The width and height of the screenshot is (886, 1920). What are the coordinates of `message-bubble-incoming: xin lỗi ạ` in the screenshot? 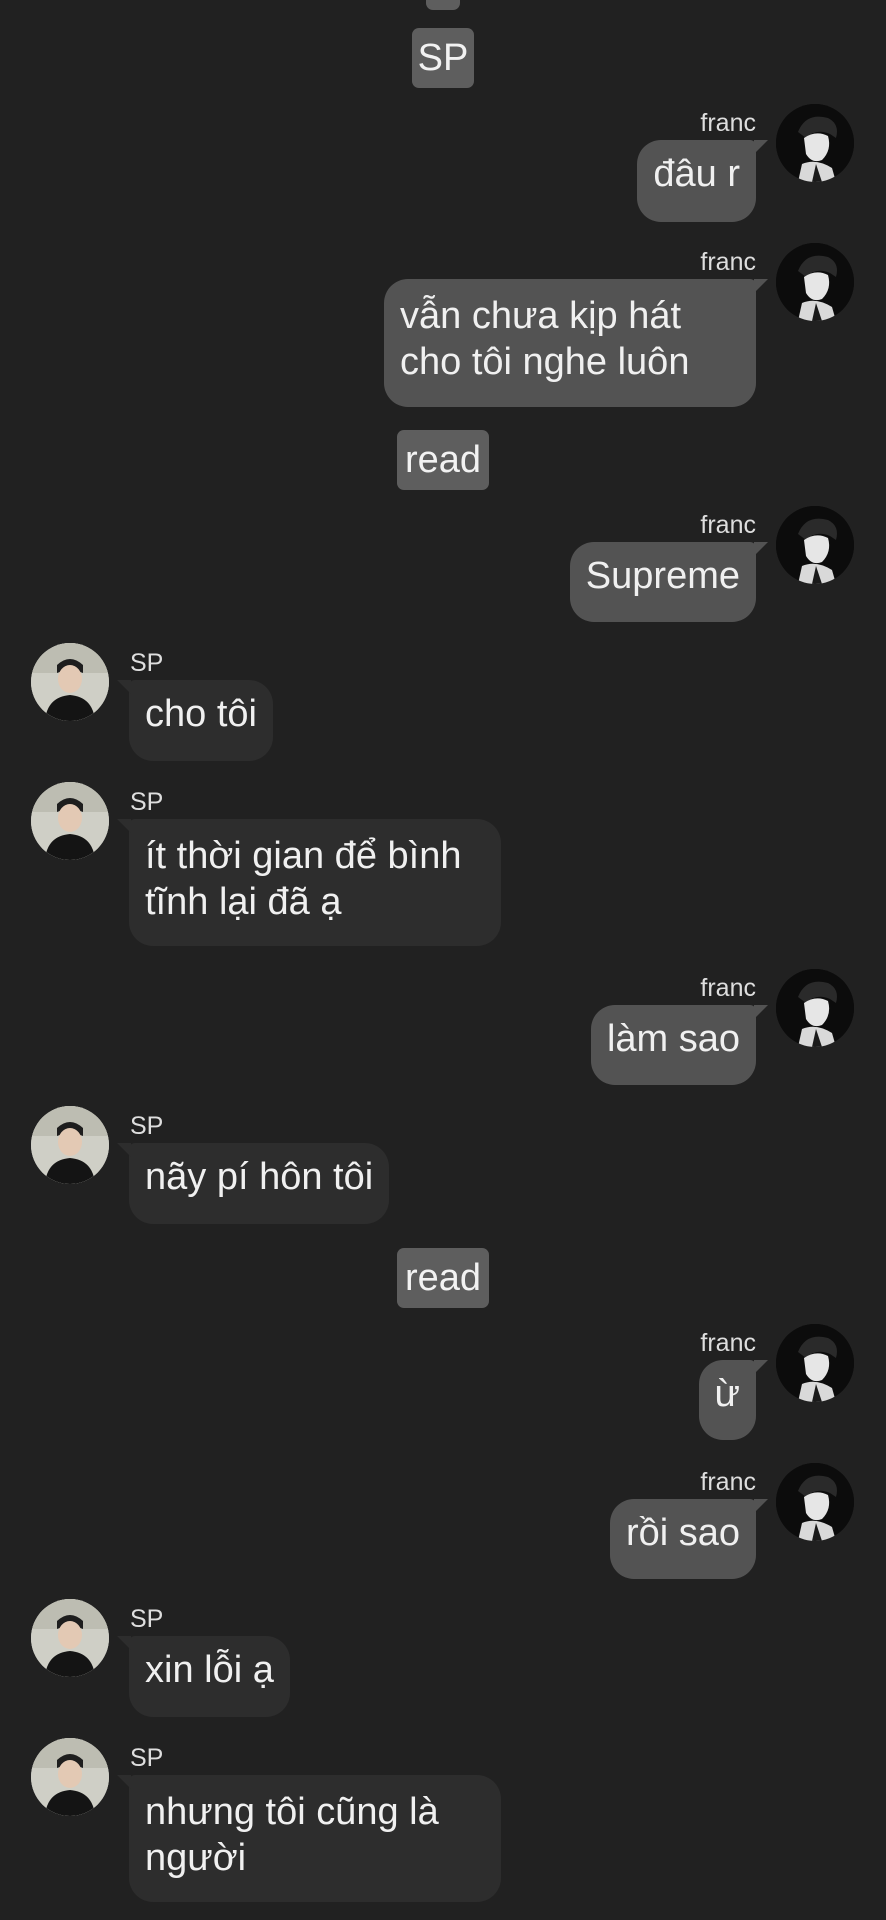 It's located at (203, 1676).